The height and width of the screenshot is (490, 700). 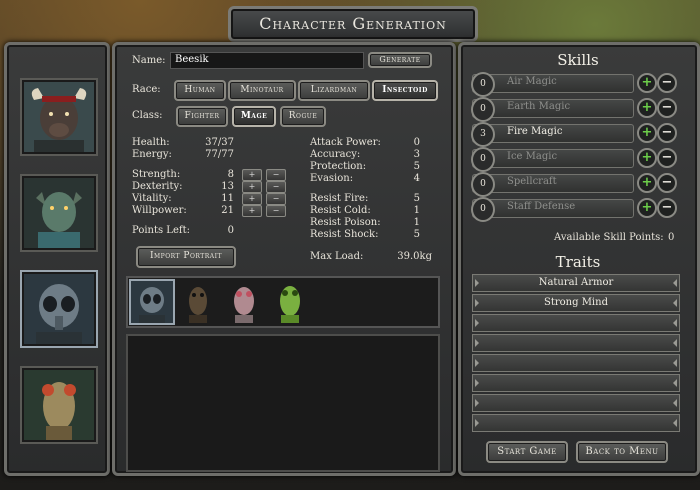 What do you see at coordinates (202, 116) in the screenshot?
I see `class-fighter-button: Fighter` at bounding box center [202, 116].